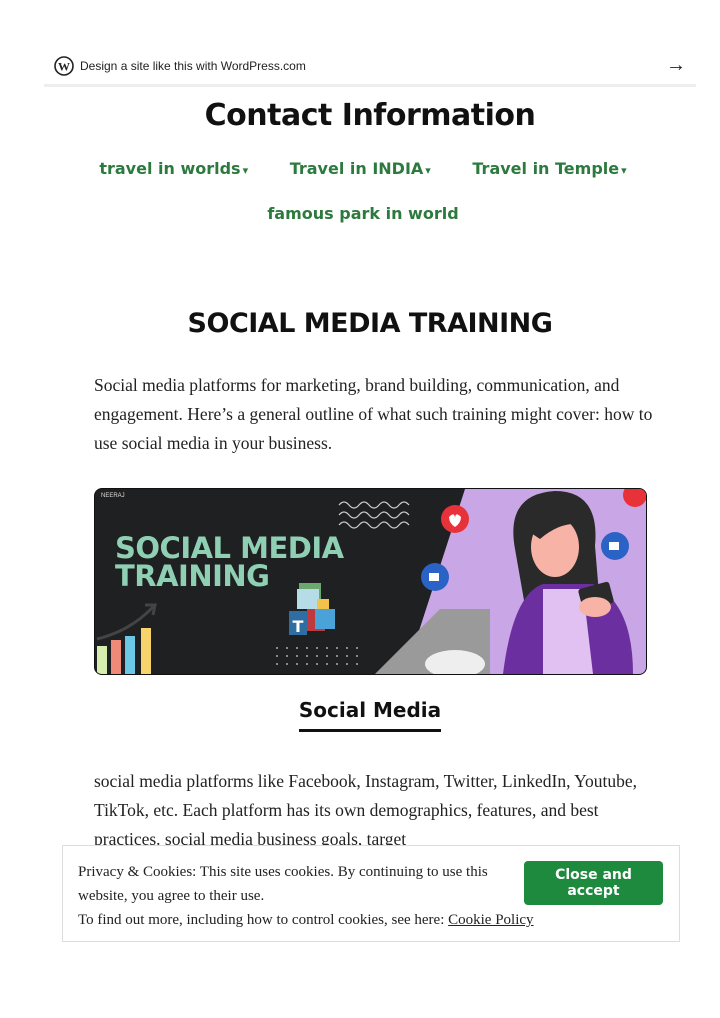 The width and height of the screenshot is (720, 1018). Describe the element at coordinates (356, 168) in the screenshot. I see `nav-label: Travel in INDIA` at that location.